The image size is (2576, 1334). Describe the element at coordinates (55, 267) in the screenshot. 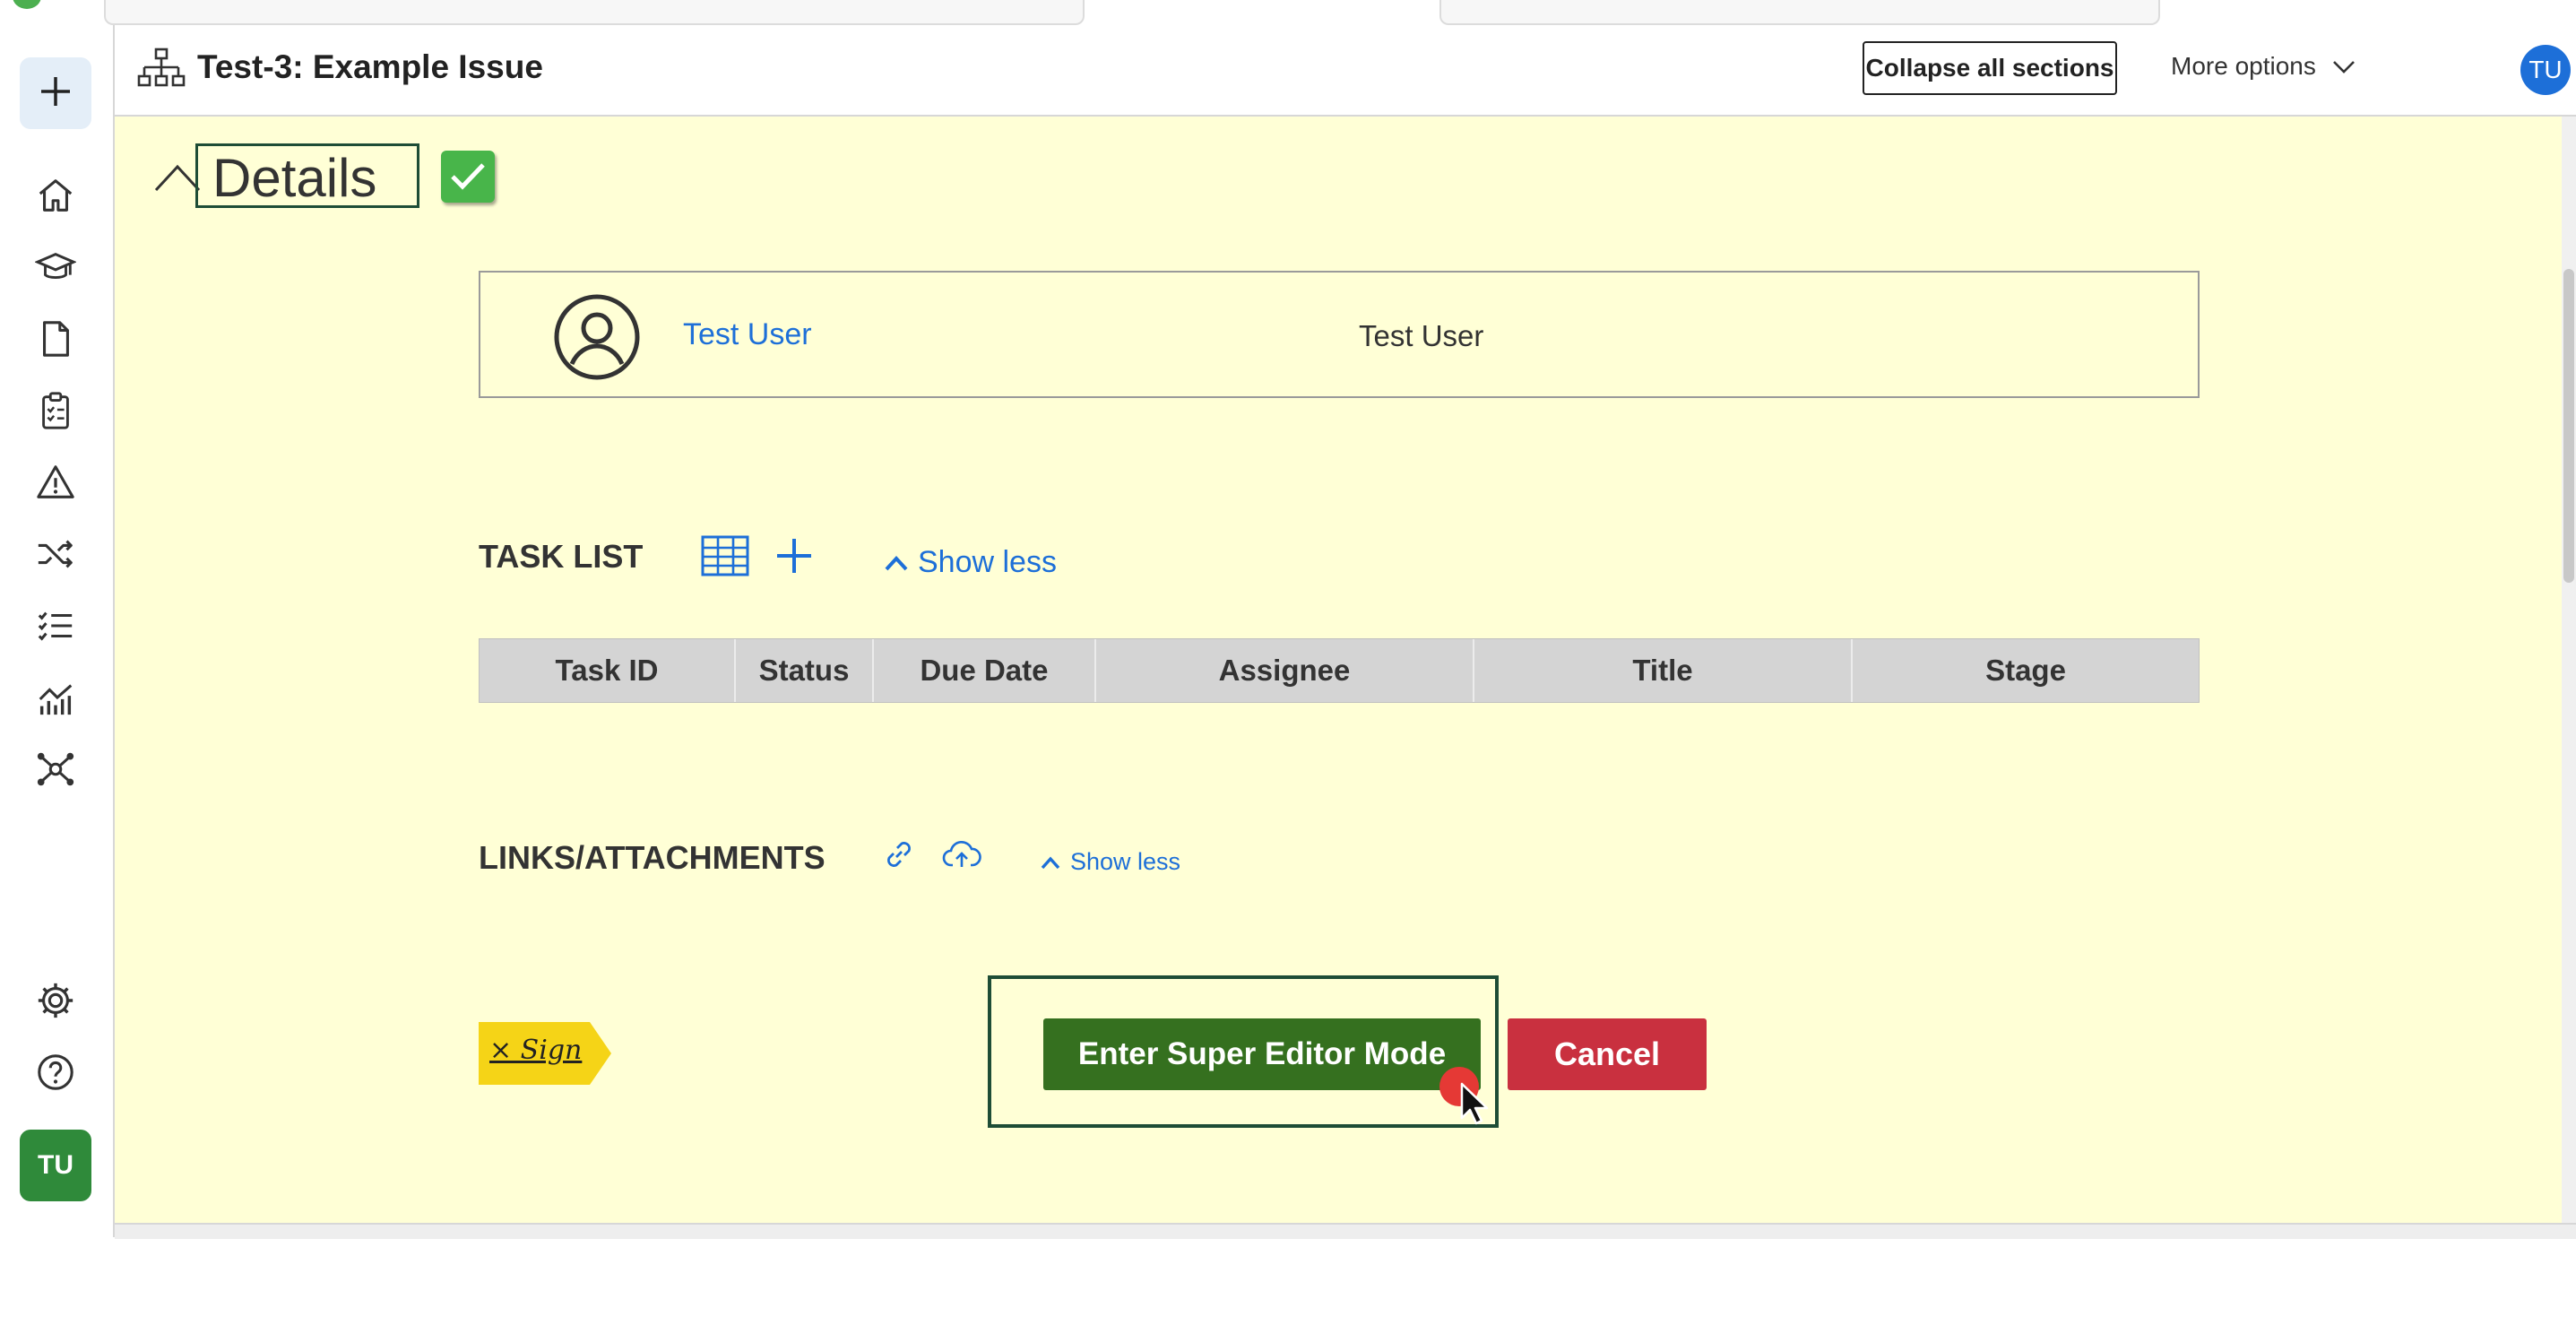

I see `graduation-cap-icon` at that location.